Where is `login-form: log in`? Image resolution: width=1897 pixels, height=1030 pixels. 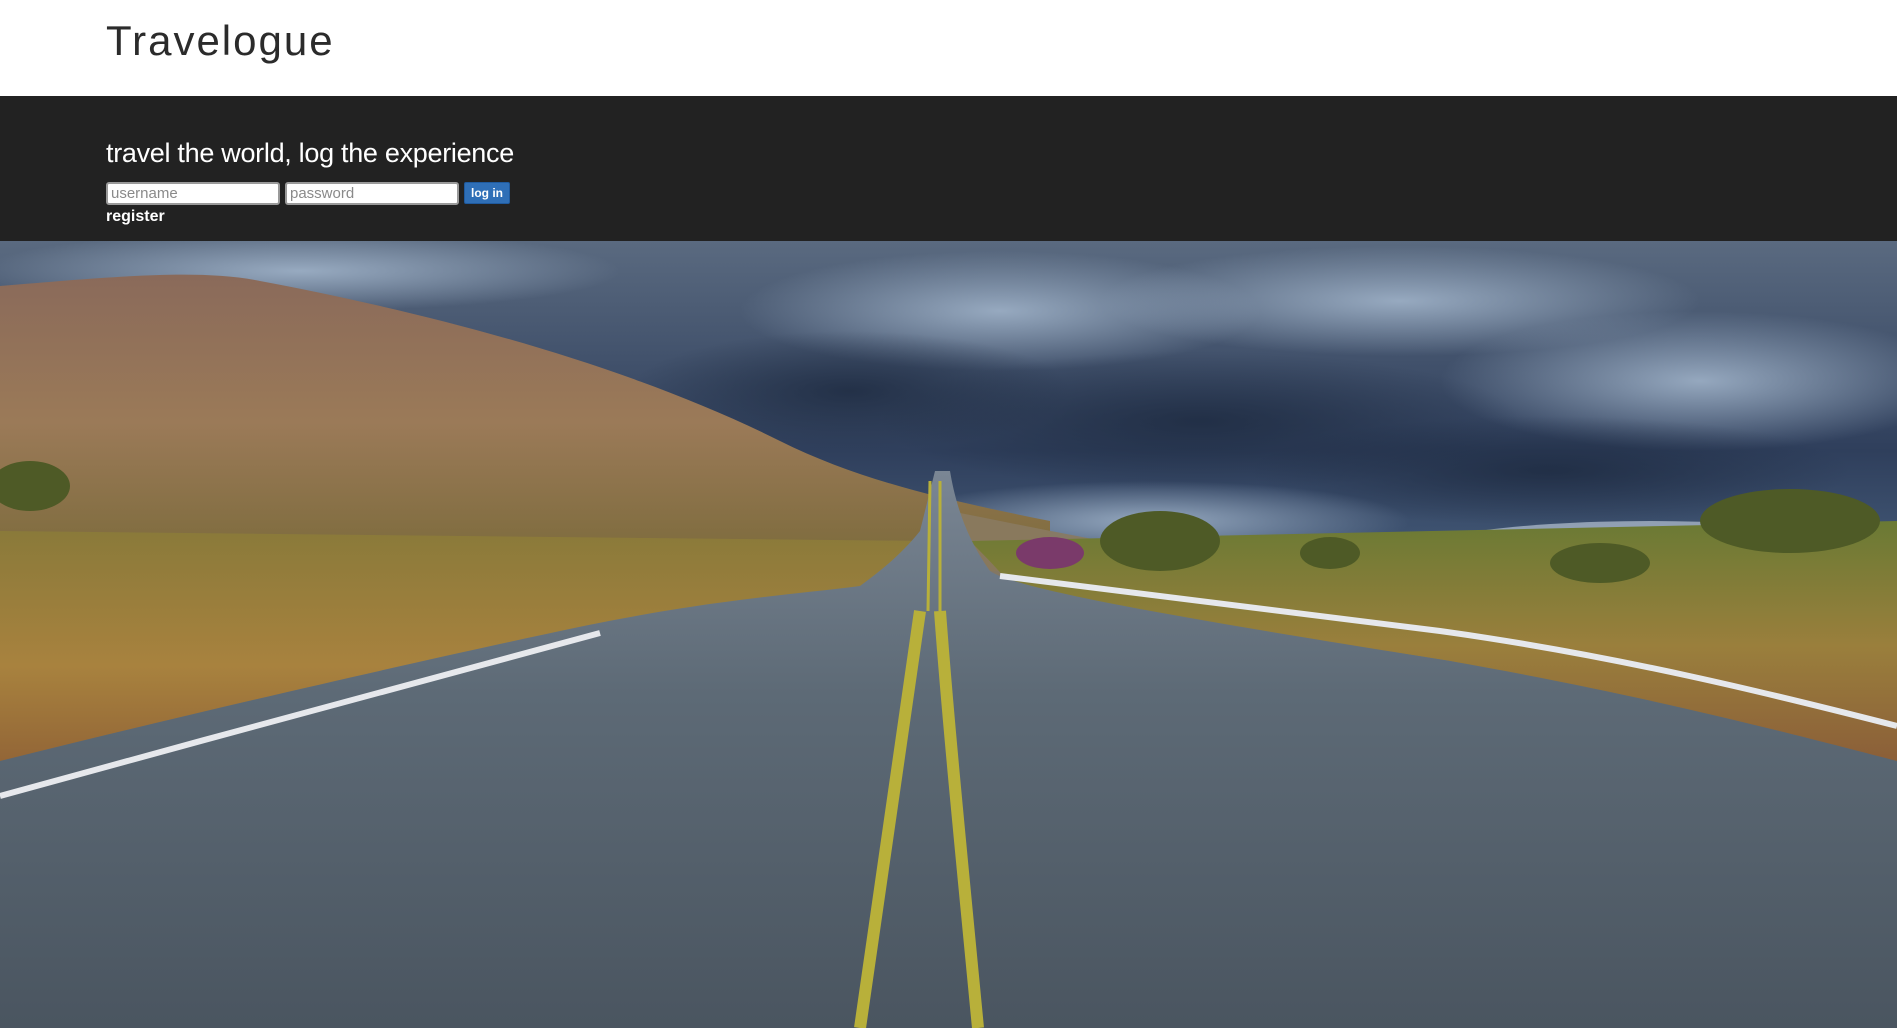 login-form: log in is located at coordinates (308, 193).